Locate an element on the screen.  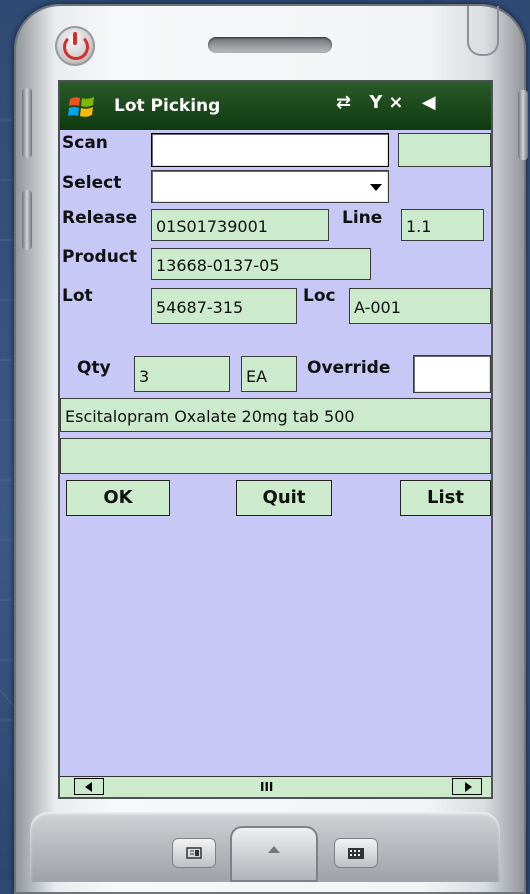
select-label: Select is located at coordinates (92, 183).